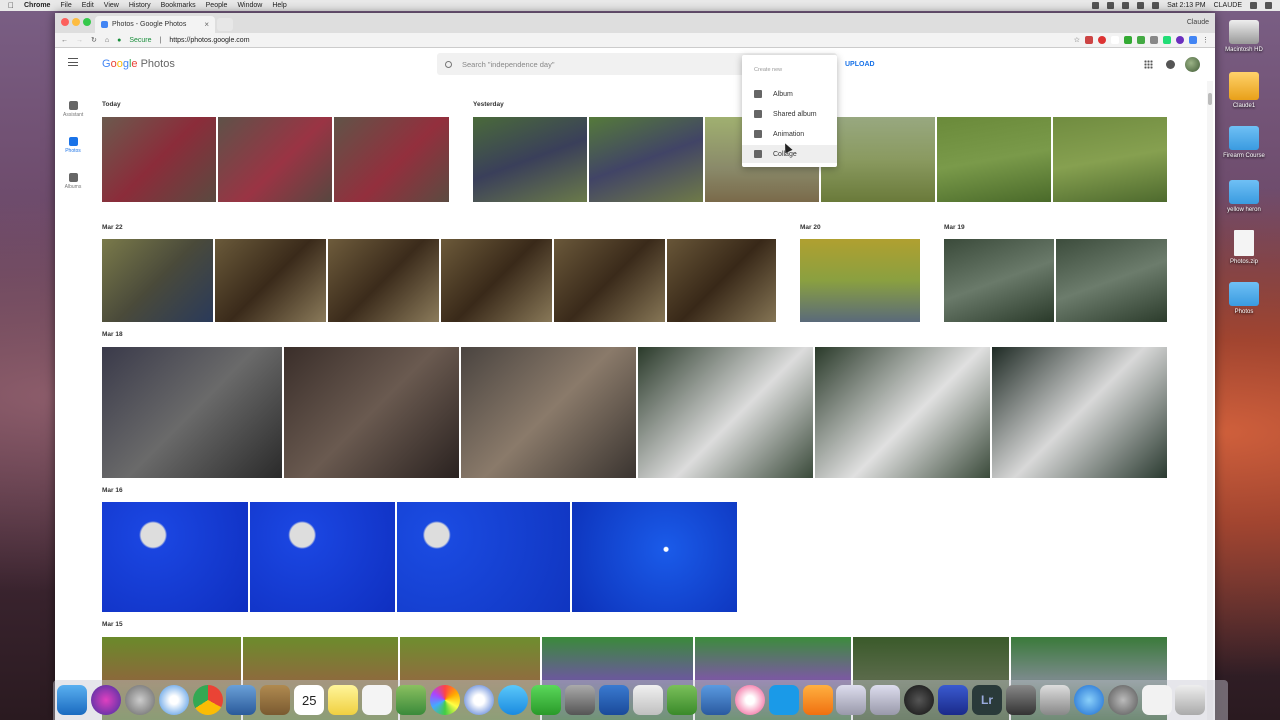 This screenshot has width=1280, height=720. What do you see at coordinates (225, 24) in the screenshot?
I see `new-tab-button` at bounding box center [225, 24].